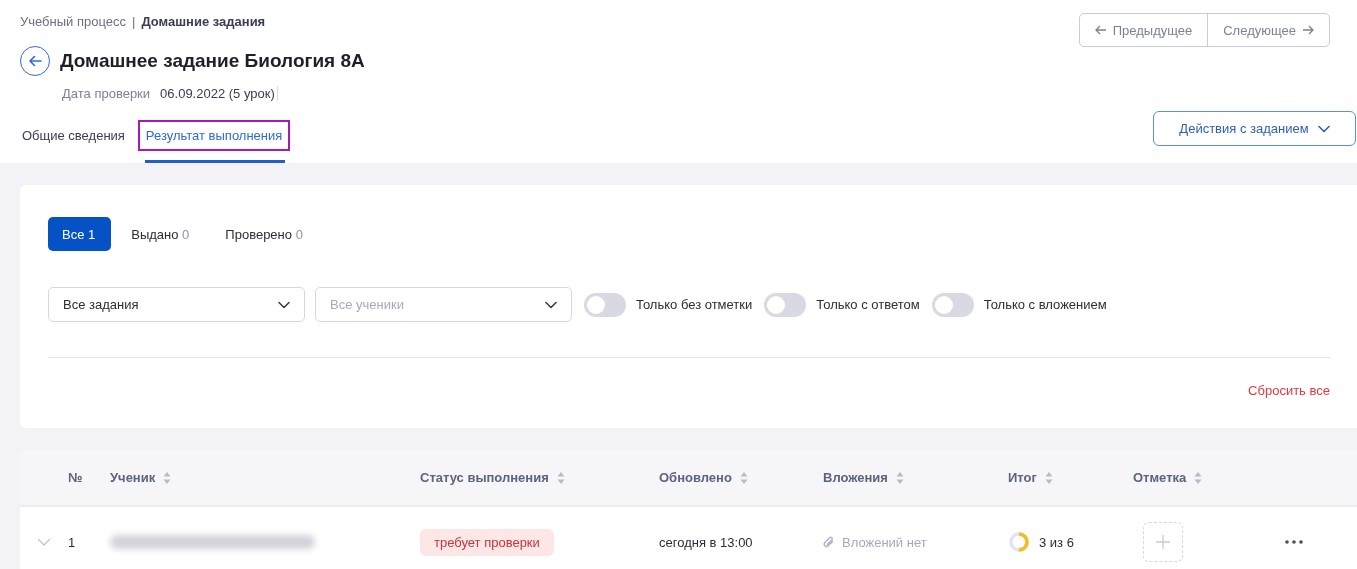 The height and width of the screenshot is (569, 1357). I want to click on reset-all-link: Сбросить все, so click(1289, 390).